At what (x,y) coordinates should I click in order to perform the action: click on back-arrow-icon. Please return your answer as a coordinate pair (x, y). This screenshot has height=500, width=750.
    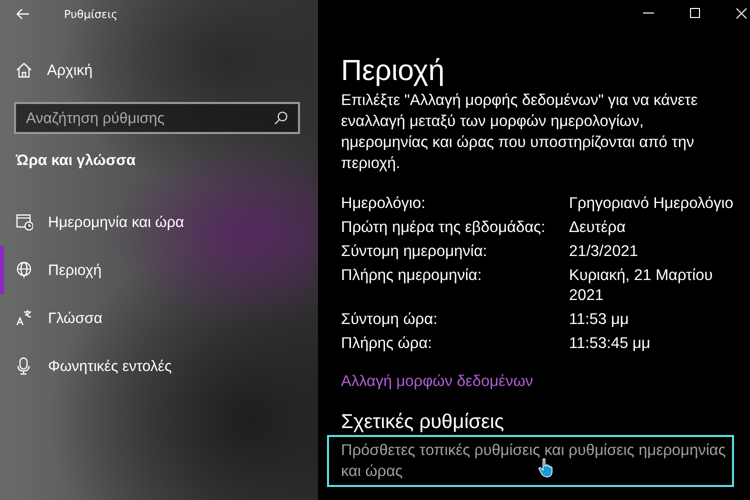
    Looking at the image, I should click on (23, 14).